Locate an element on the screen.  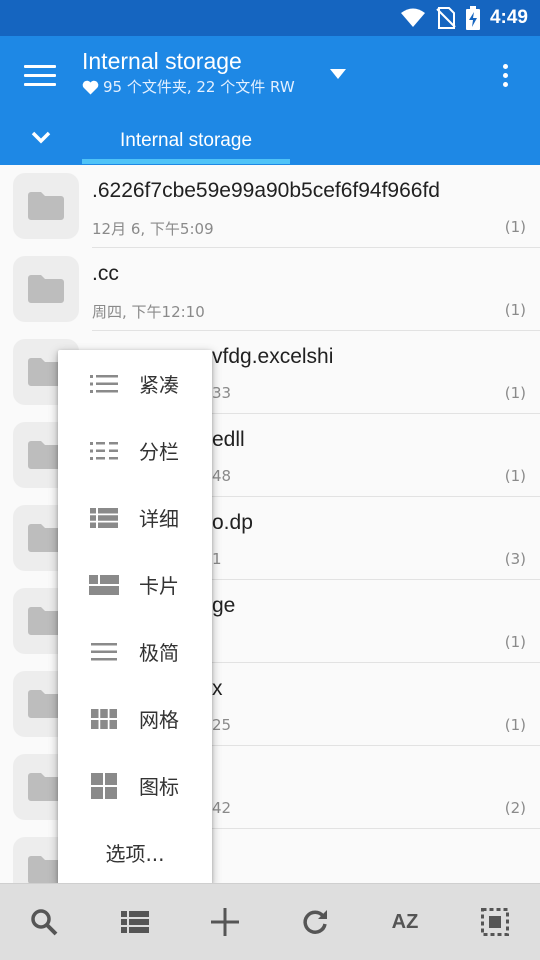
tab-indicator is located at coordinates (186, 161).